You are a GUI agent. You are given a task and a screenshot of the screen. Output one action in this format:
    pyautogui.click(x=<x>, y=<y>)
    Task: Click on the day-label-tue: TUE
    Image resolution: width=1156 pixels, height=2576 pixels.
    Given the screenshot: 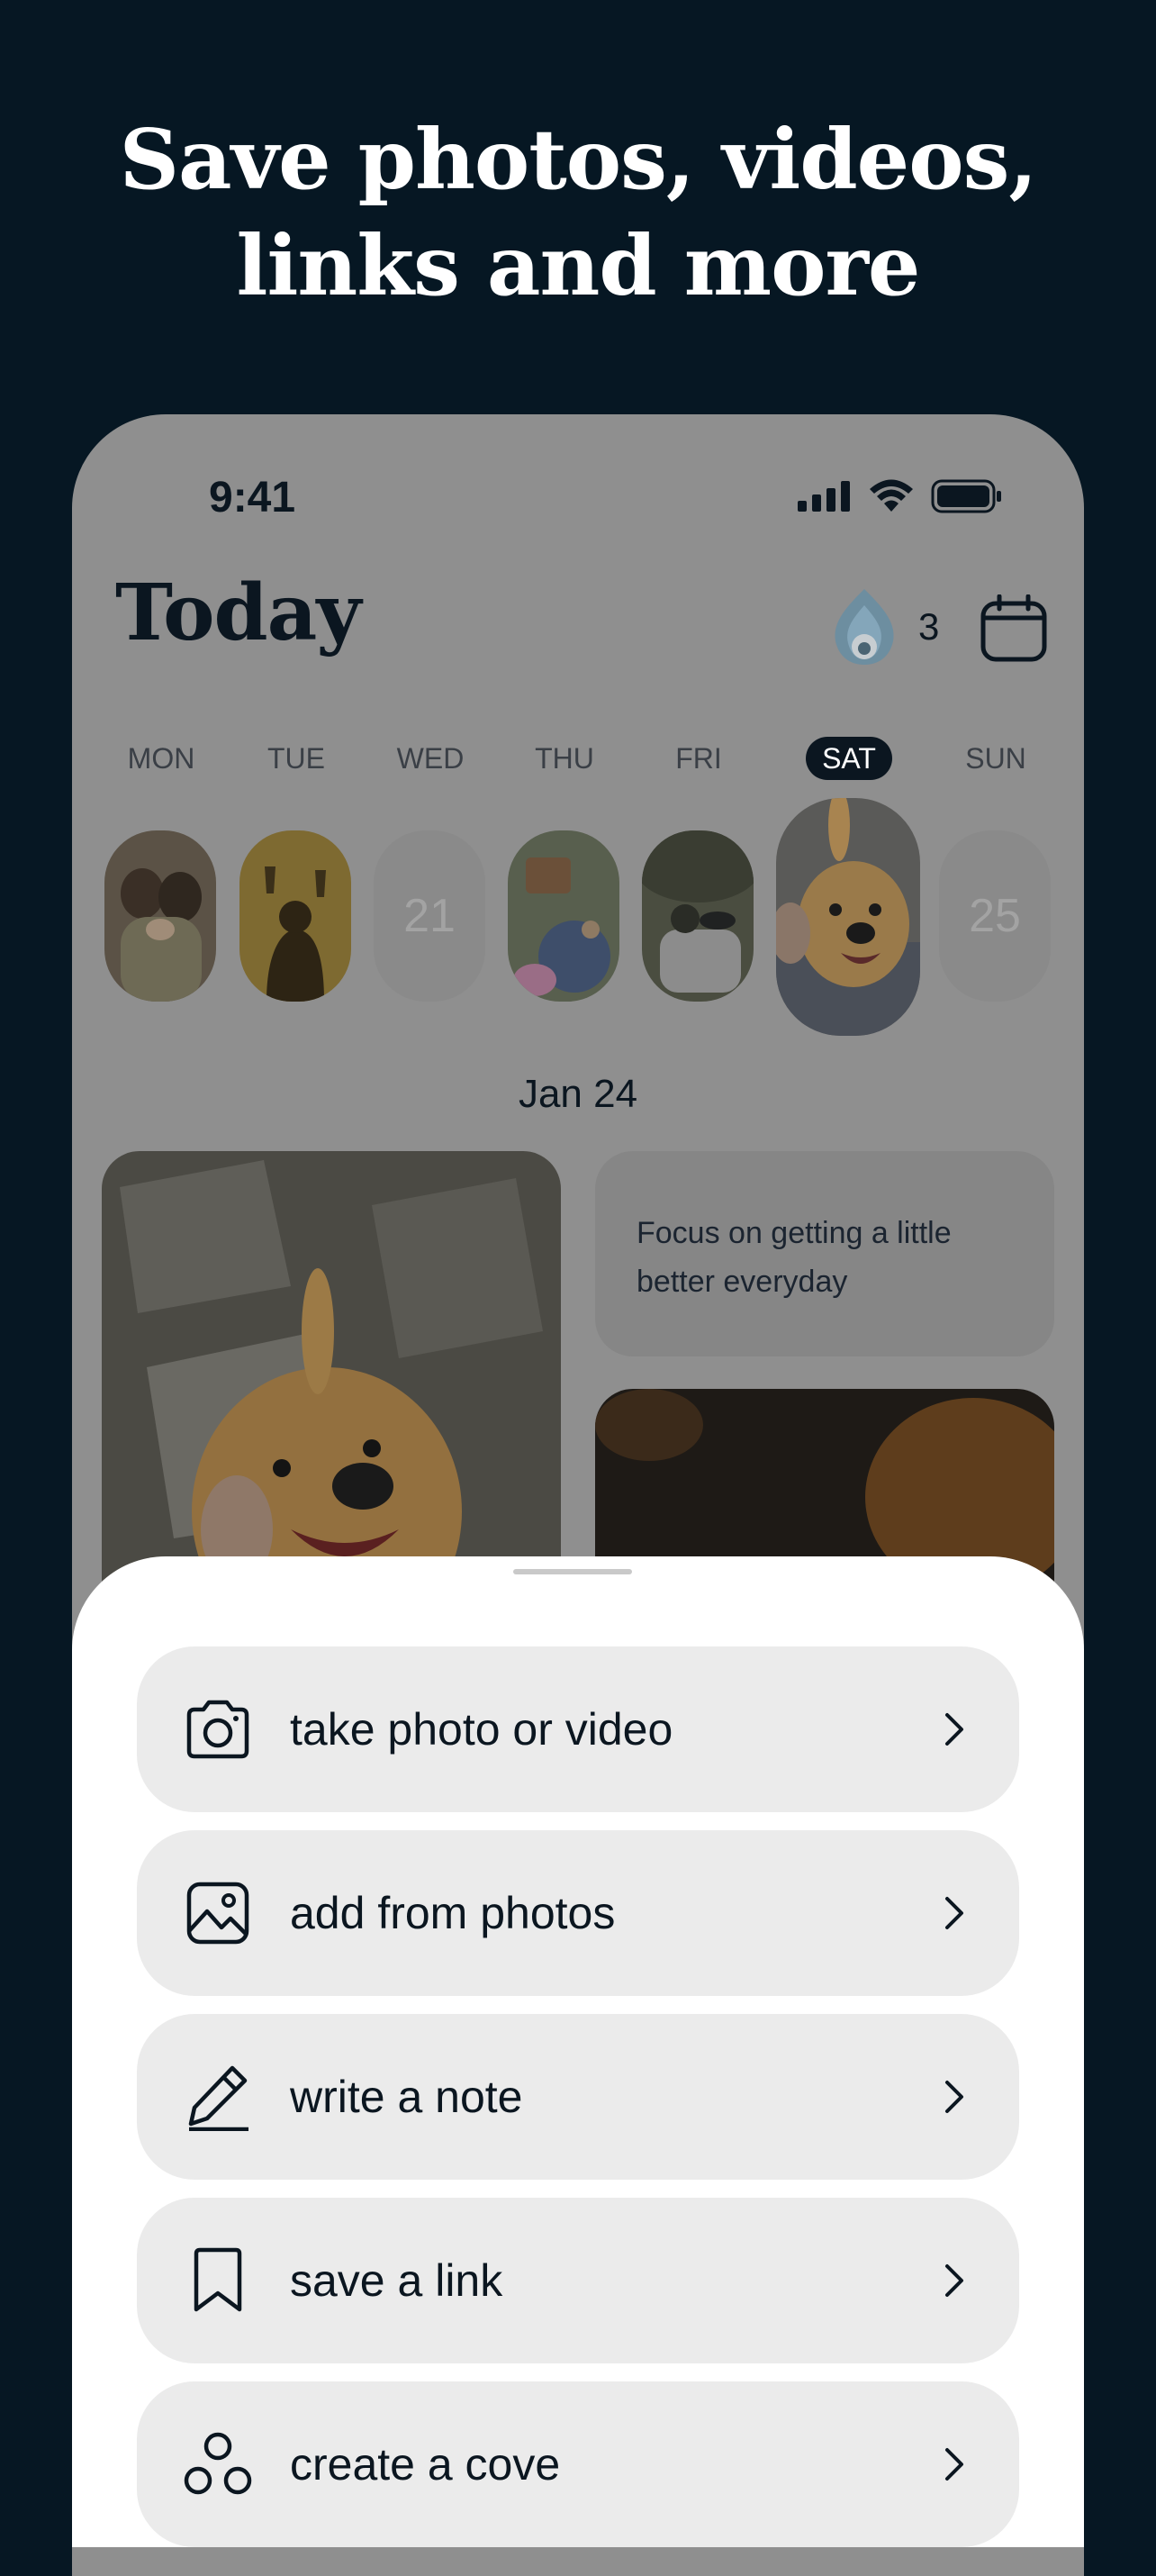 What is the action you would take?
    pyautogui.click(x=296, y=759)
    